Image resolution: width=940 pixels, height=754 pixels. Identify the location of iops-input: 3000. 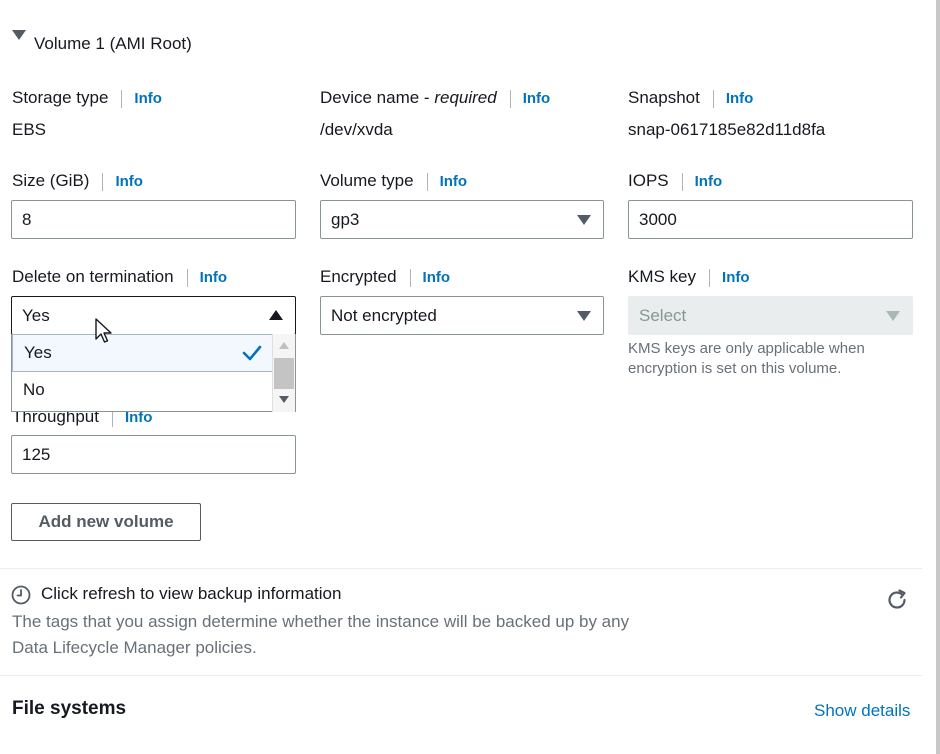
(770, 219).